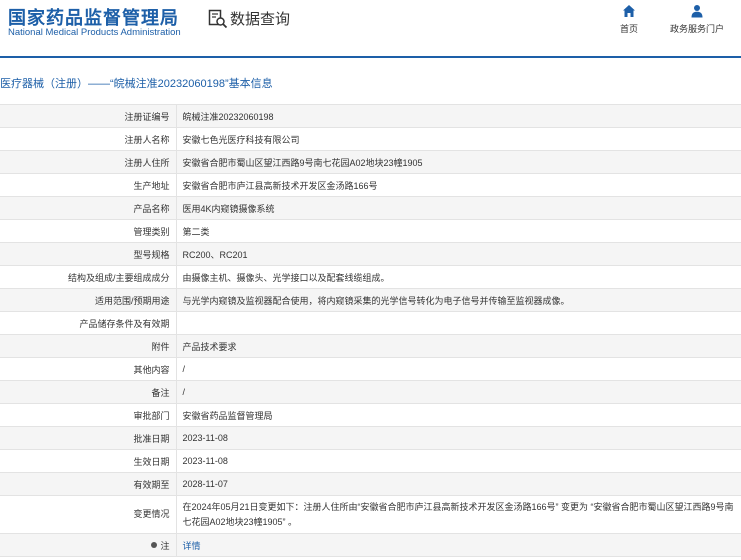 This screenshot has width=741, height=560. I want to click on table-row: 附件 产品技术要求, so click(370, 346).